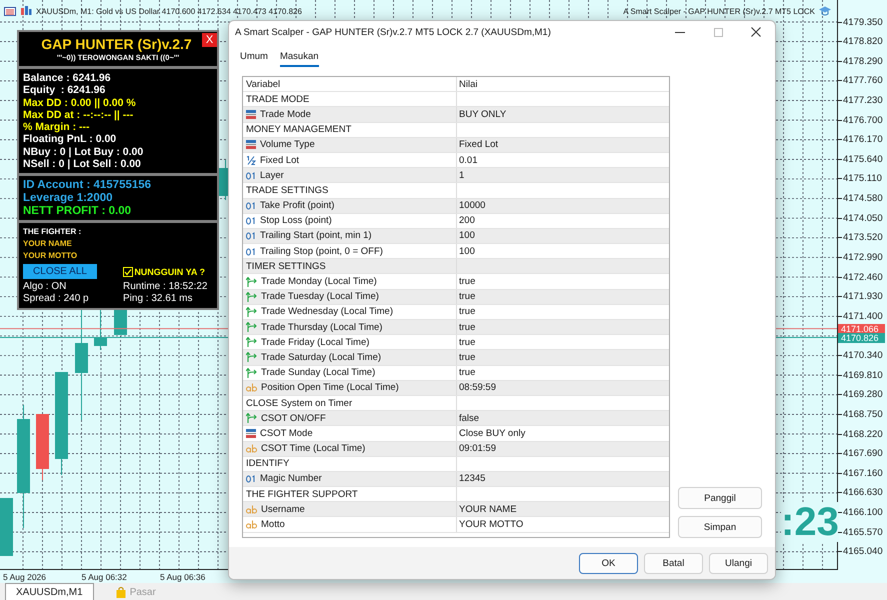  I want to click on parameter-value: BUY ONLY, so click(482, 114).